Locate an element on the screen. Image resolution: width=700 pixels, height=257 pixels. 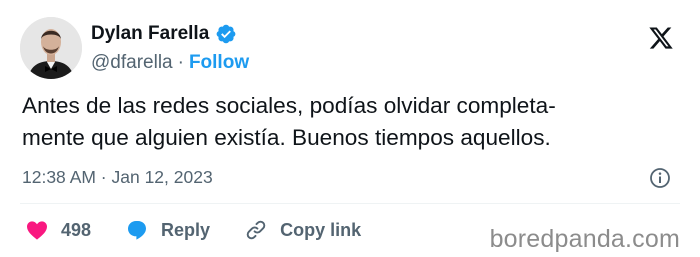
tweet-header: Dylan Farella @dfarella · Follow is located at coordinates (170, 48).